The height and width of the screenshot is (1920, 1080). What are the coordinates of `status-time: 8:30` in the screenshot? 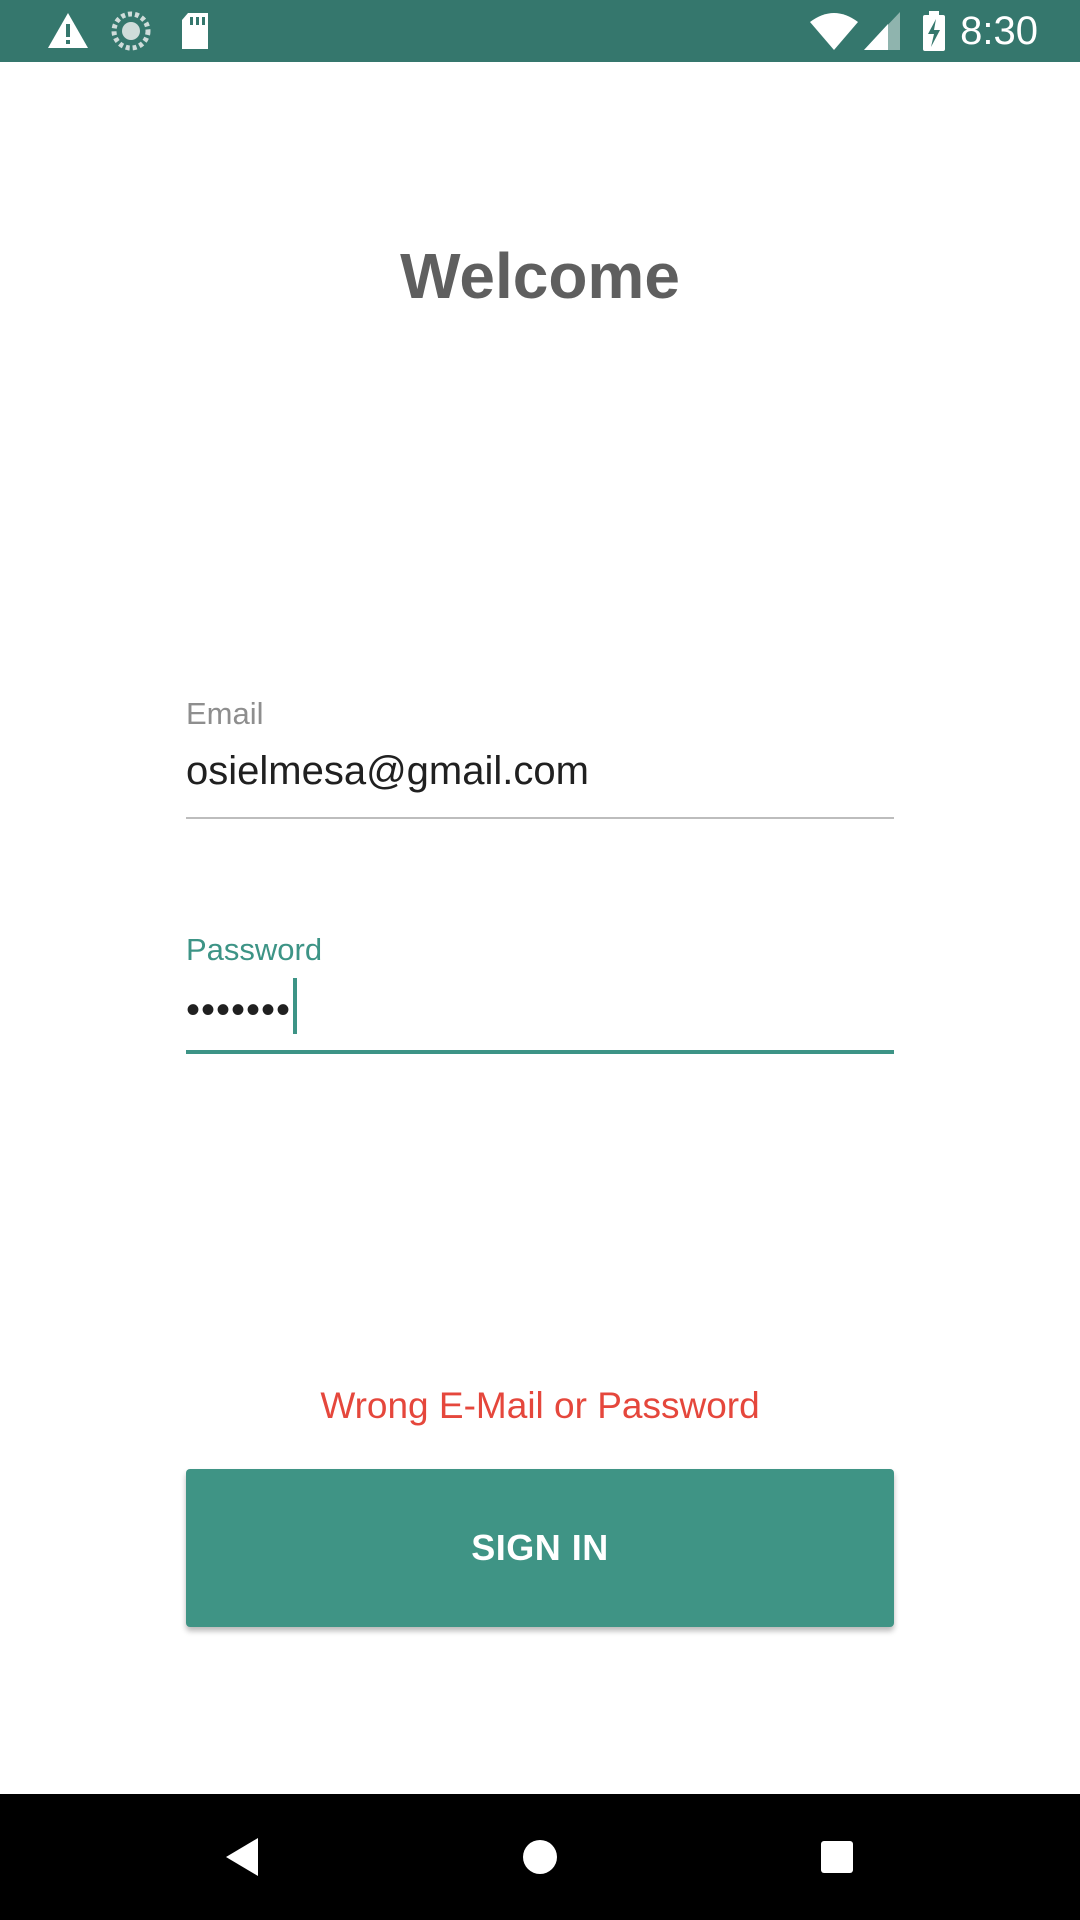 It's located at (999, 31).